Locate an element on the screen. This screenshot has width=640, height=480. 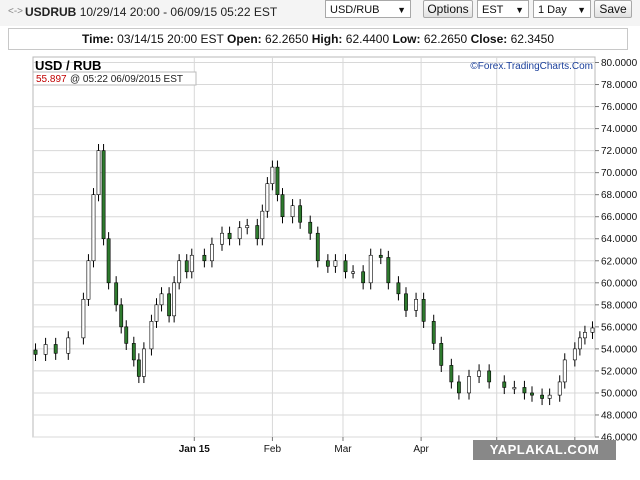
timezone-select: EST ▼ is located at coordinates (503, 9).